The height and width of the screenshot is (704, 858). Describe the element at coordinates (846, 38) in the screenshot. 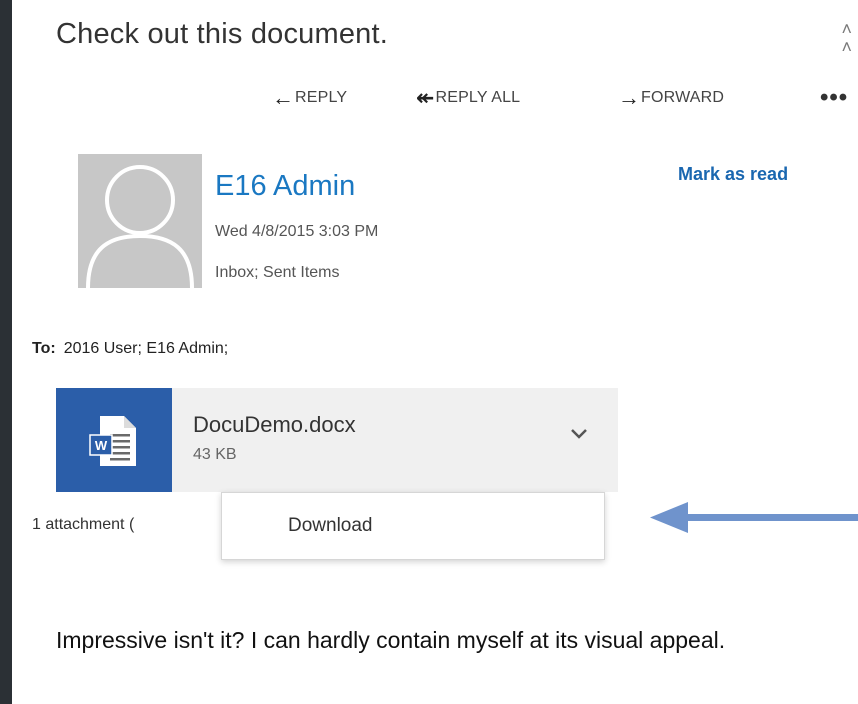

I see `collapse-icon: ˄ ˄` at that location.